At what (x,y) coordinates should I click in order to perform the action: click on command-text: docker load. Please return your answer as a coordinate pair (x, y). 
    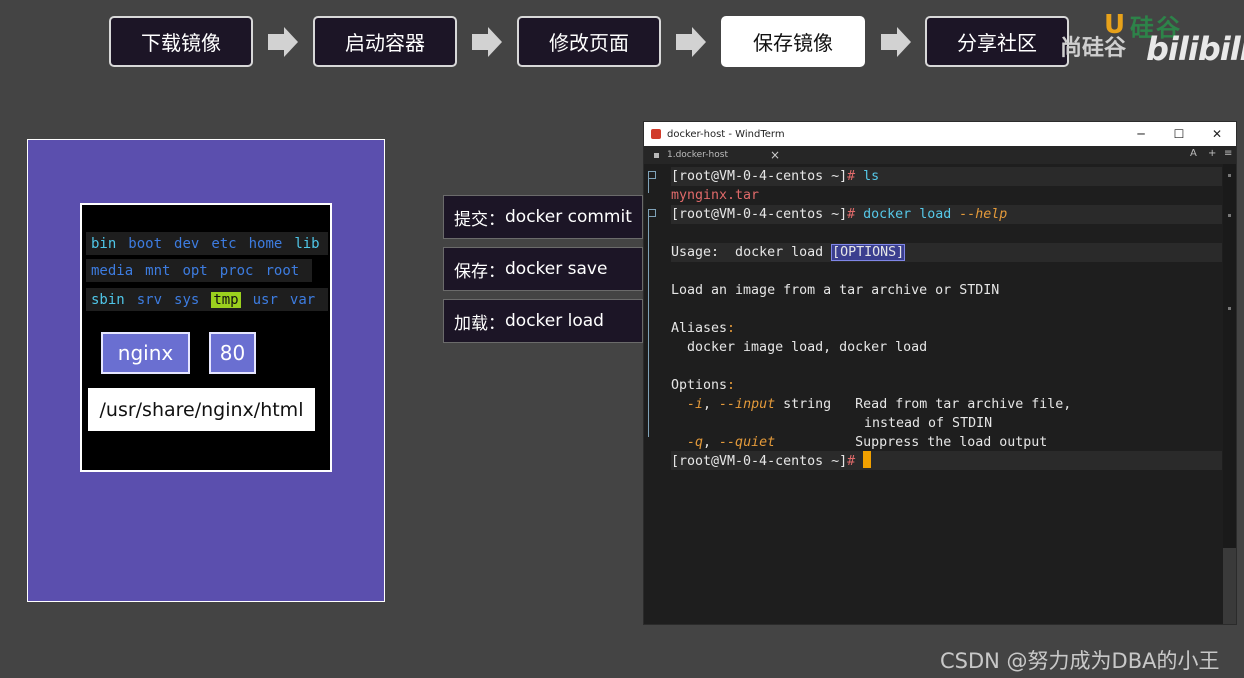
    Looking at the image, I should click on (554, 321).